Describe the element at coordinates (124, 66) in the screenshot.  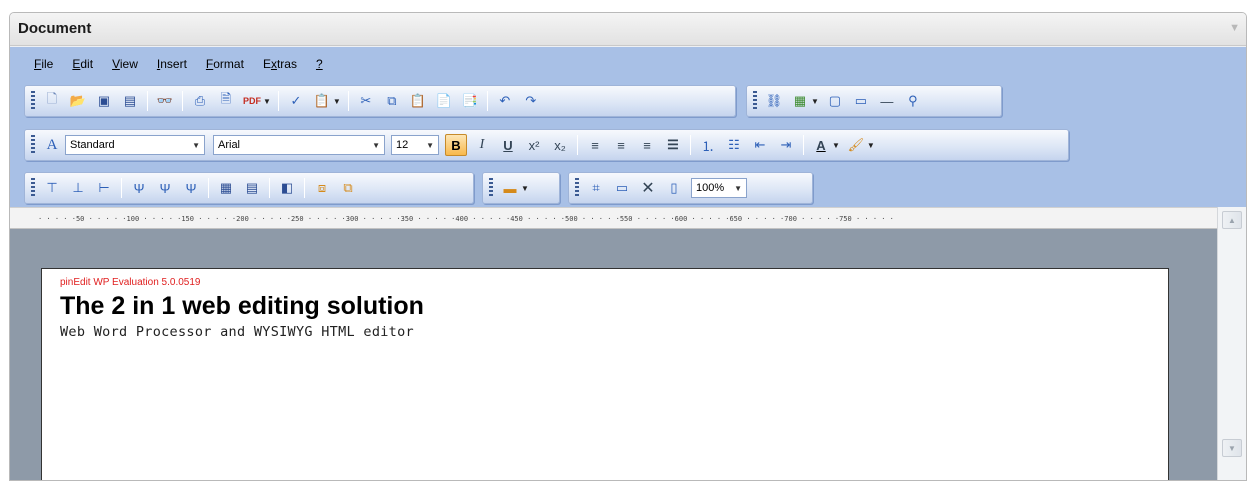
I see `menu-view: View` at that location.